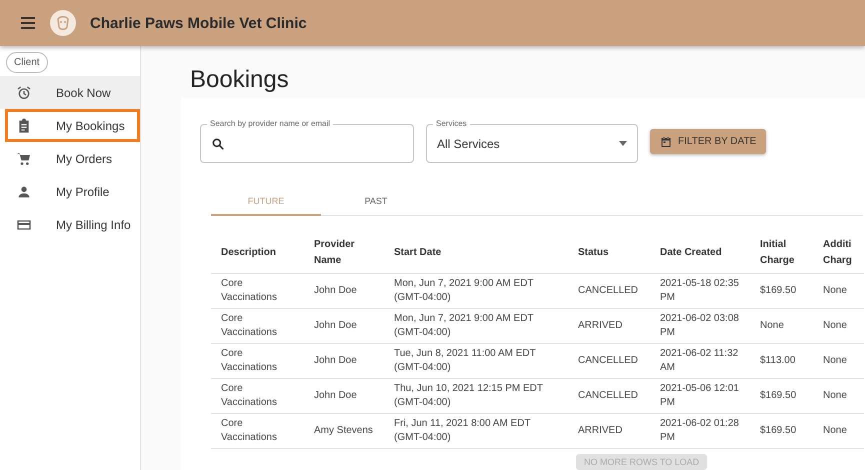 The image size is (865, 470). What do you see at coordinates (700, 253) in the screenshot?
I see `column-header: Date Created` at bounding box center [700, 253].